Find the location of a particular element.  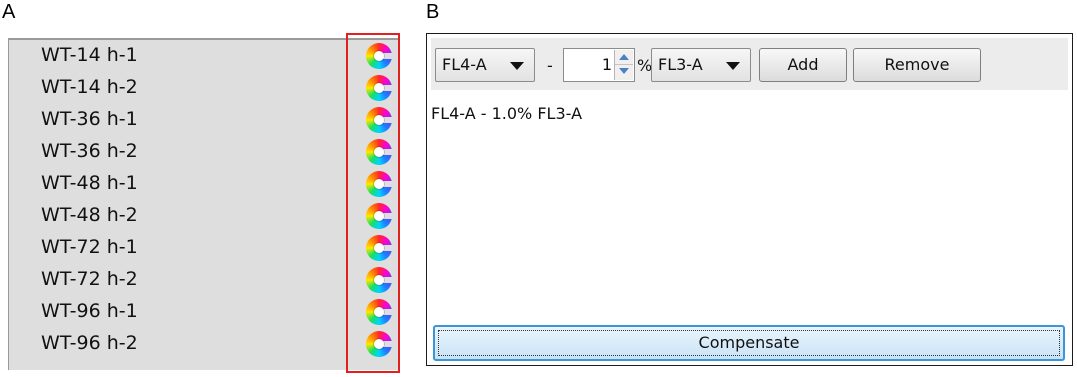

percent-label: % is located at coordinates (645, 65).